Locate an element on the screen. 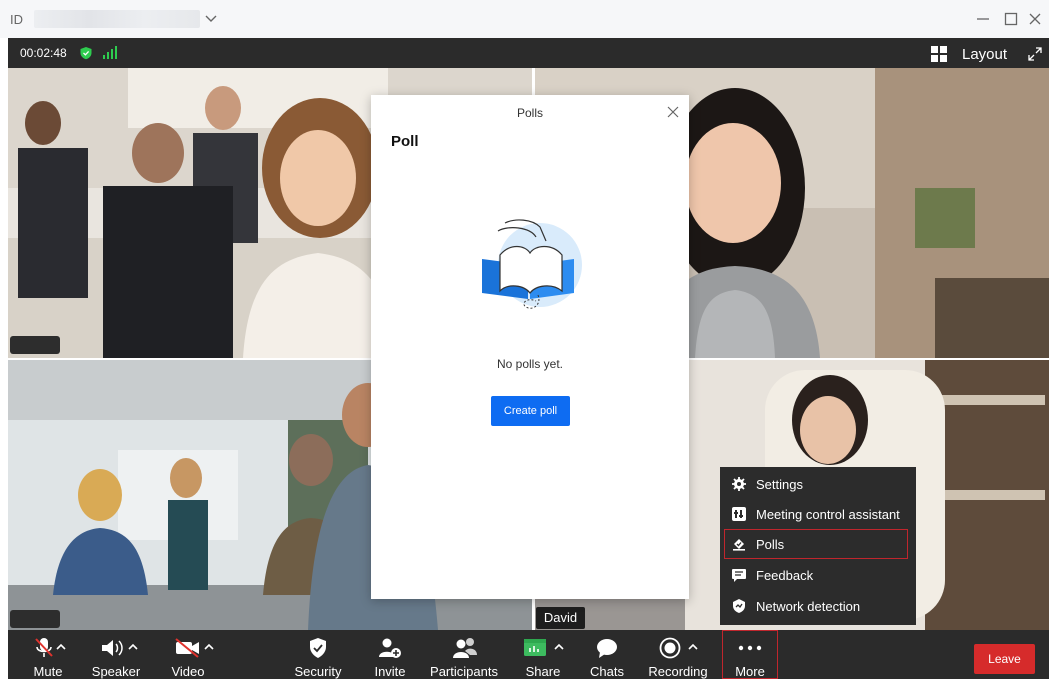  menu-item-label: Network detection is located at coordinates (808, 606).